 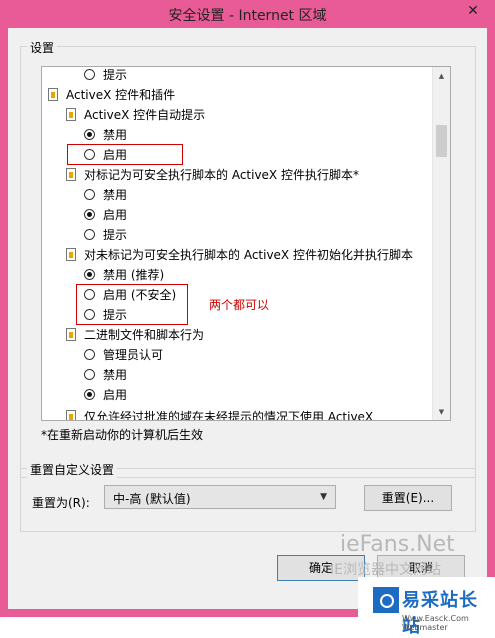 I want to click on list-item: 管理员认可, so click(x=123, y=355).